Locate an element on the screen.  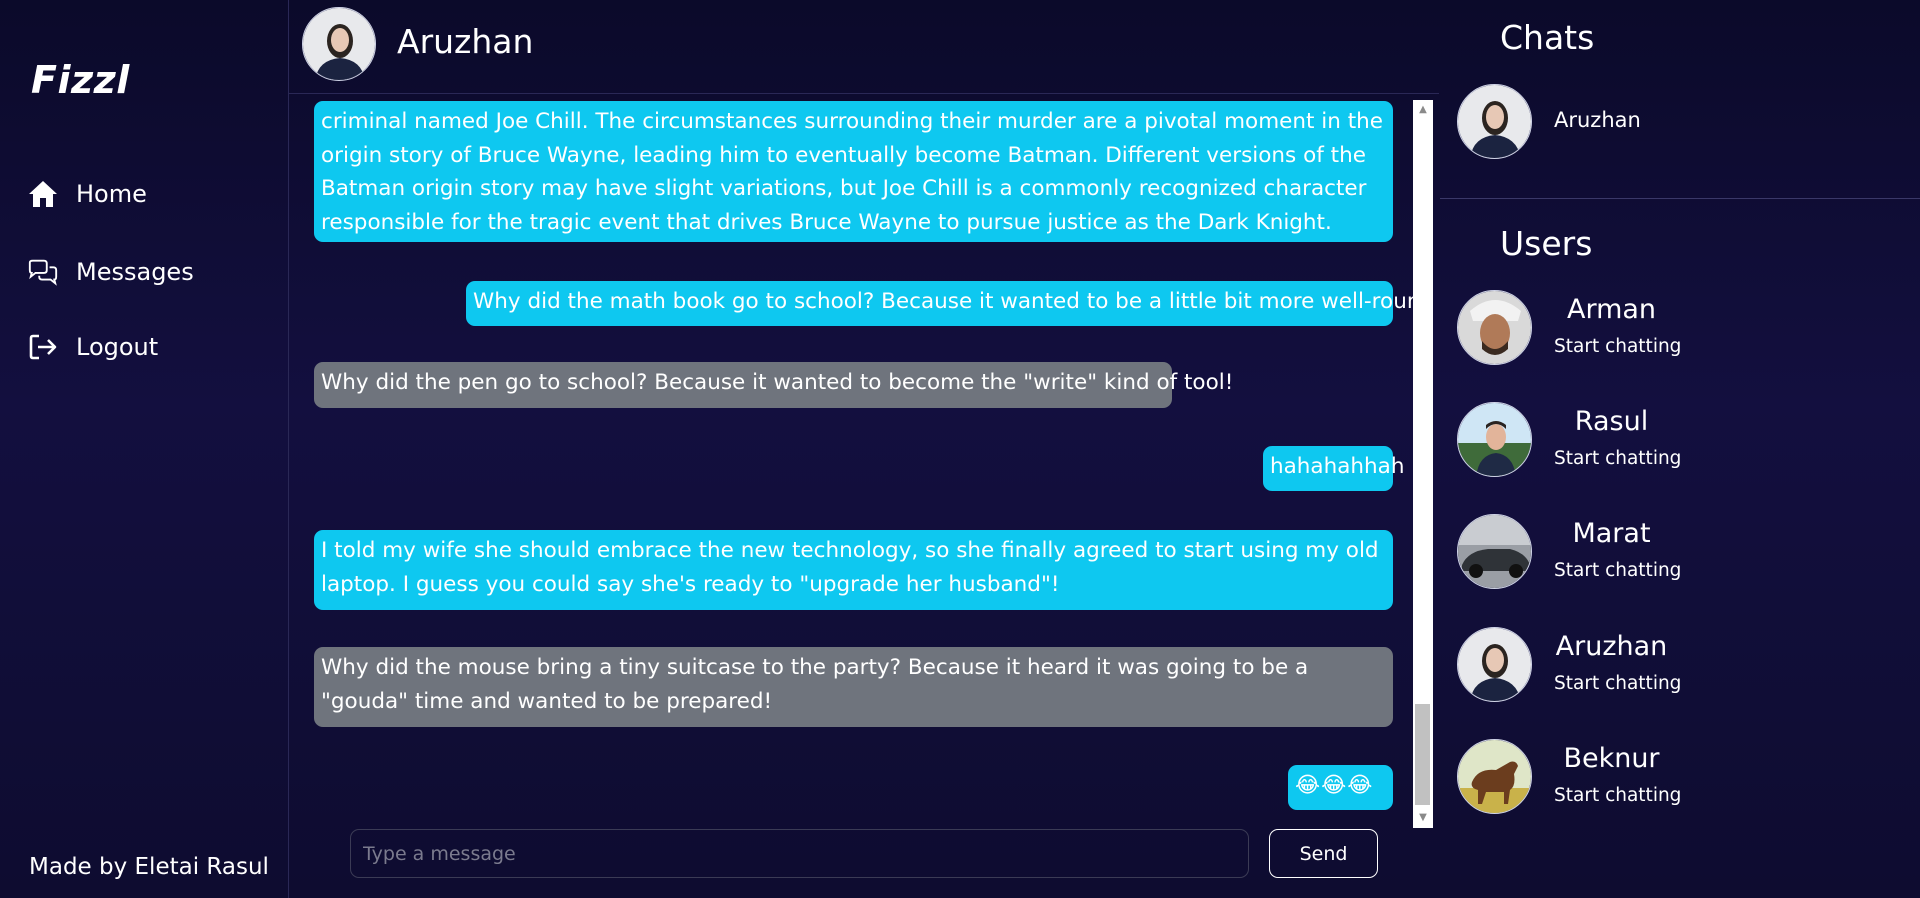
footer-credit: Made by Eletai Rasul is located at coordinates (149, 867).